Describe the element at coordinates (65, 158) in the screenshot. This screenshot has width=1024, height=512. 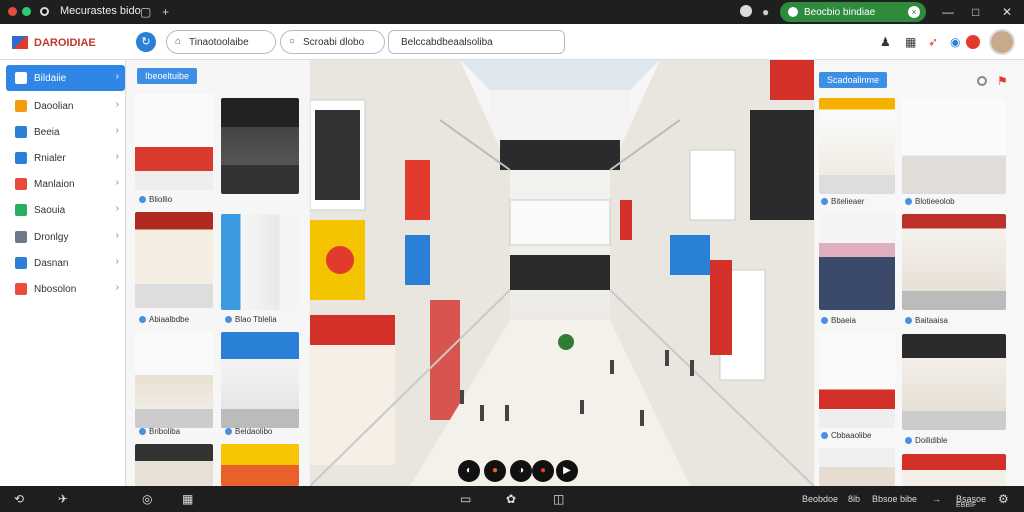
I see `sidebar-item-3: Rnialer ›` at that location.